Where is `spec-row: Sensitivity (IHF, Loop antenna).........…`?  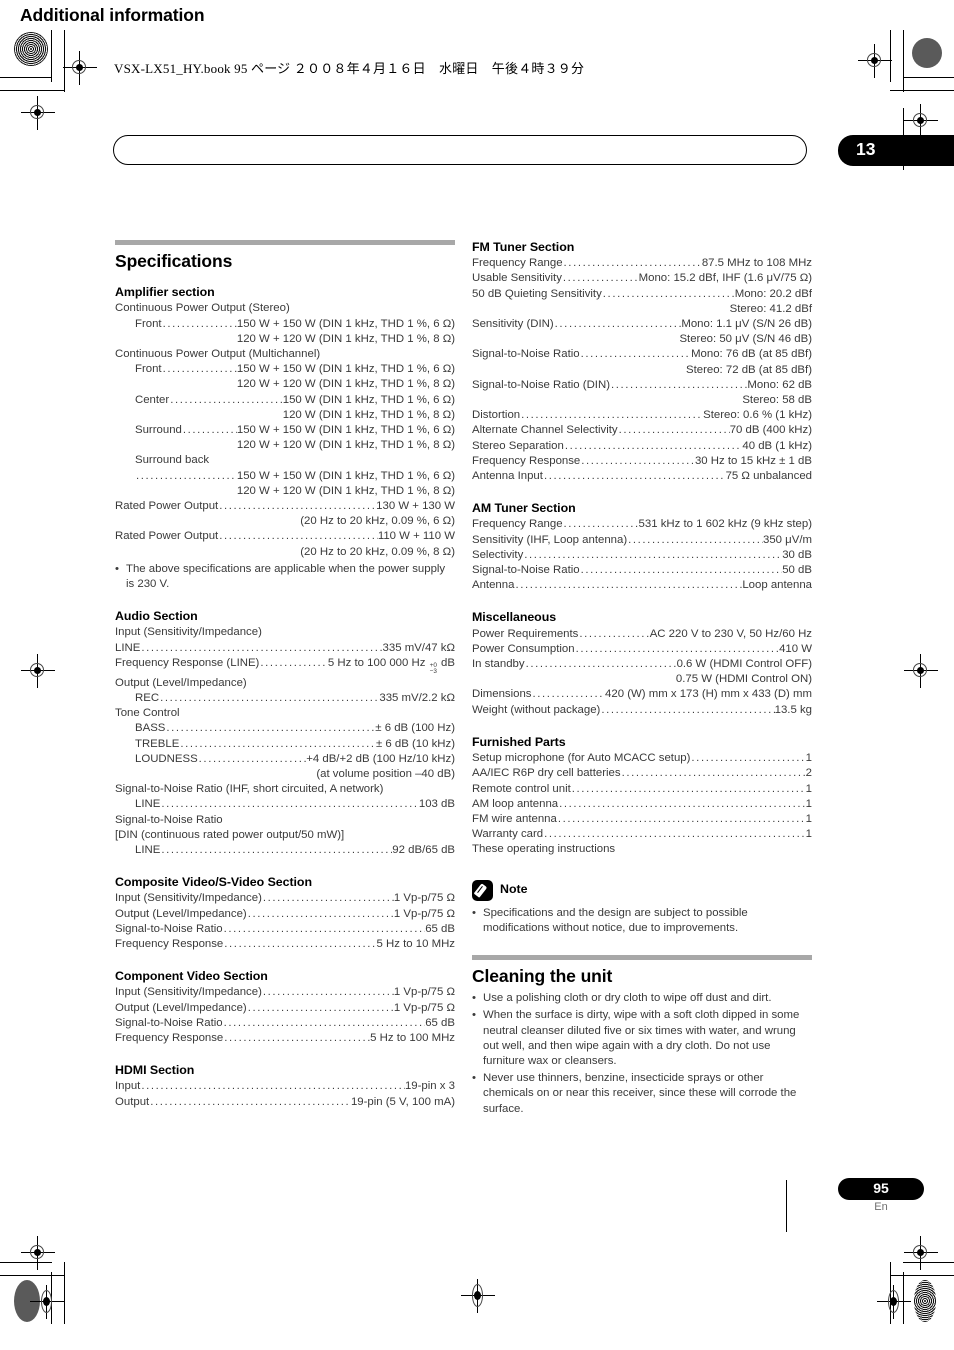
spec-row: Sensitivity (IHF, Loop antenna).........… is located at coordinates (642, 540).